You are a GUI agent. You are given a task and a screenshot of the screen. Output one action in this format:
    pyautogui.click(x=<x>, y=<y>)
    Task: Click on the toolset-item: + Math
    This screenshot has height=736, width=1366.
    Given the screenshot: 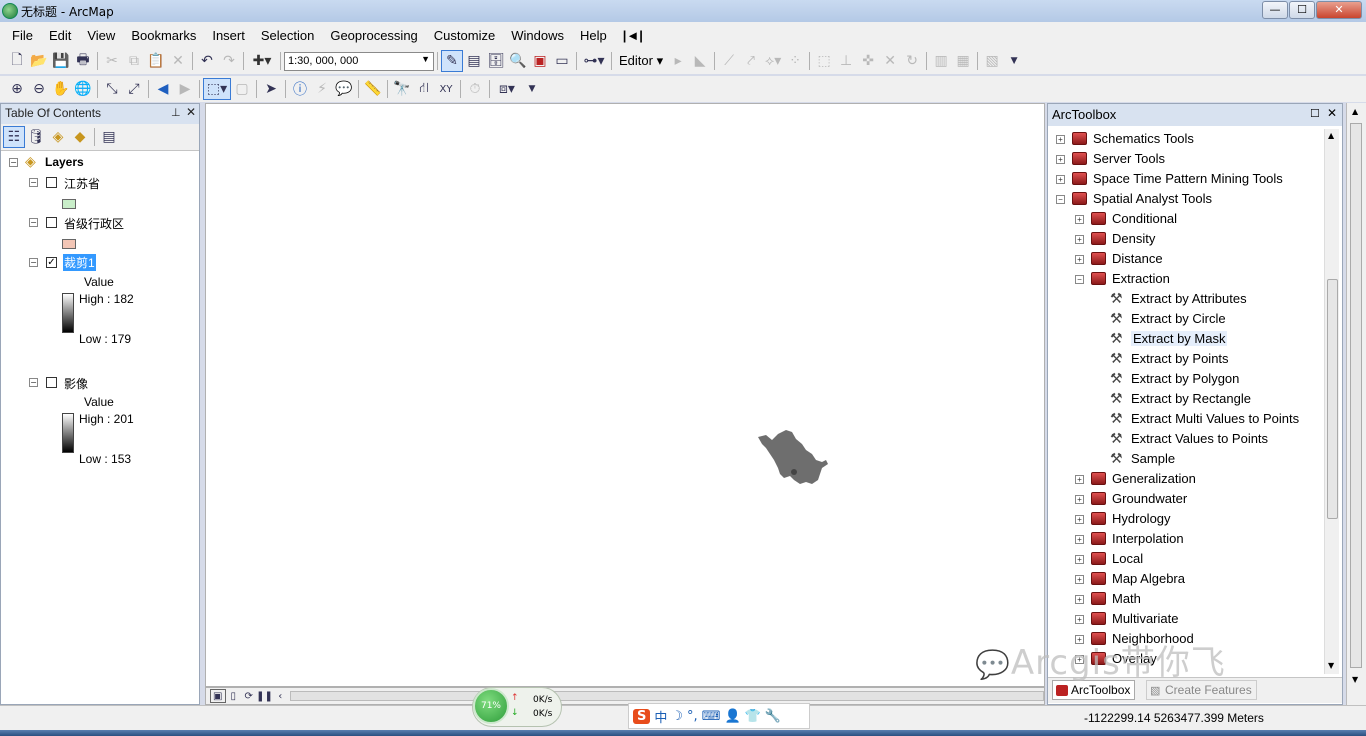 What is the action you would take?
    pyautogui.click(x=1186, y=599)
    